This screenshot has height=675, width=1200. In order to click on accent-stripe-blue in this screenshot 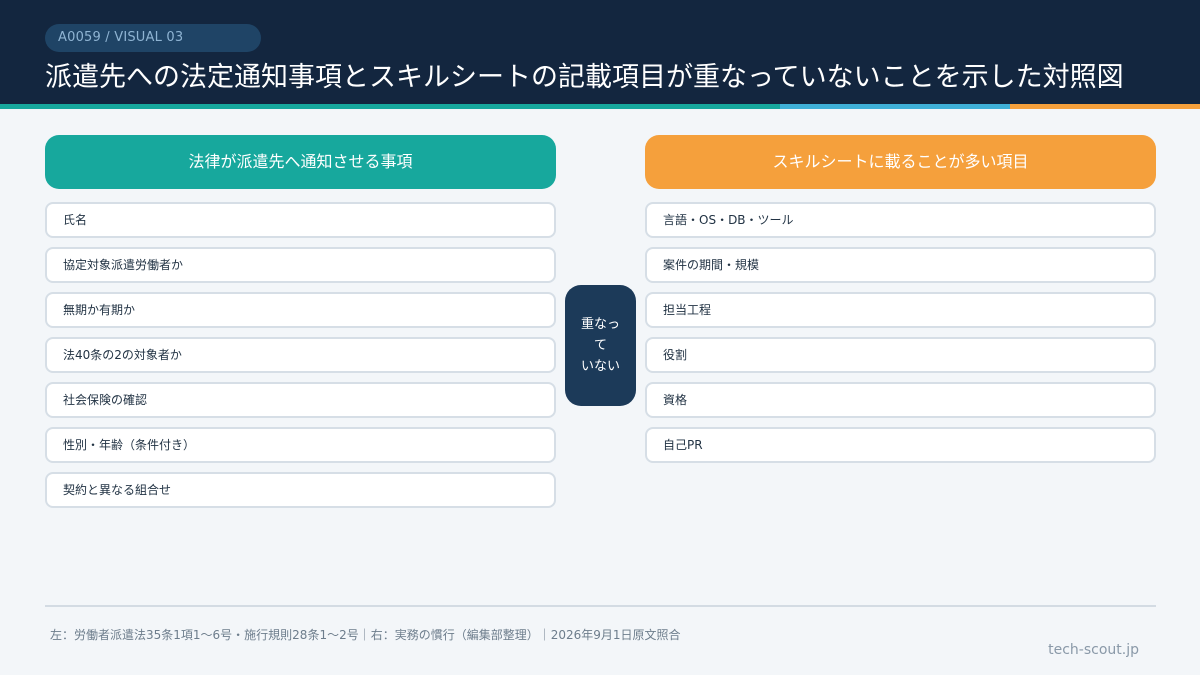, I will do `click(895, 106)`.